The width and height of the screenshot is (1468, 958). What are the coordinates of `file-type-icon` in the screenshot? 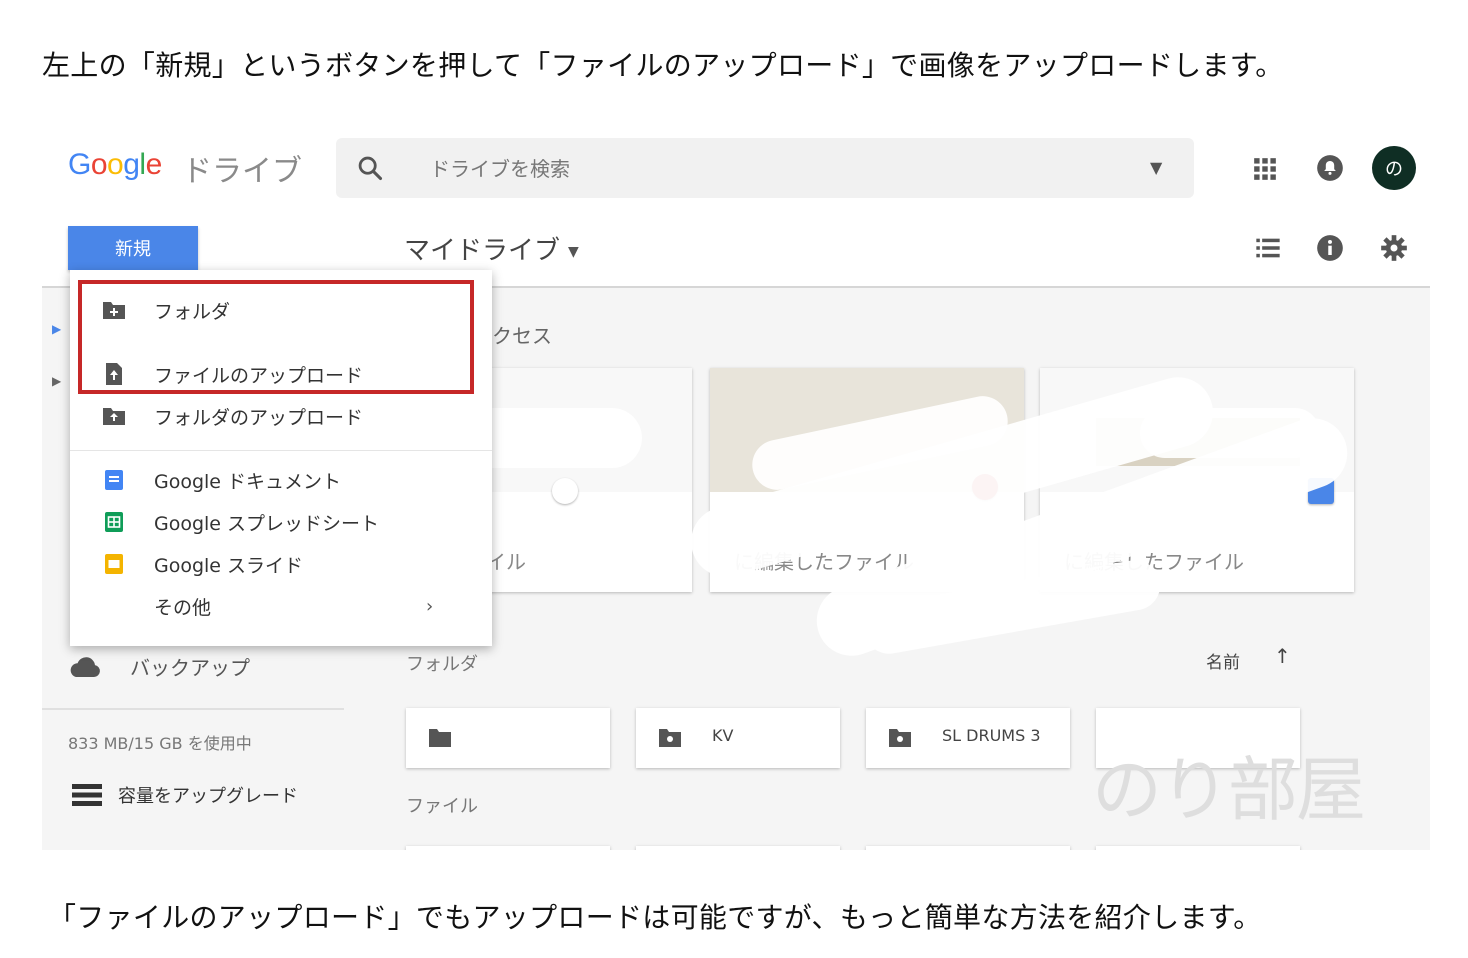 It's located at (565, 491).